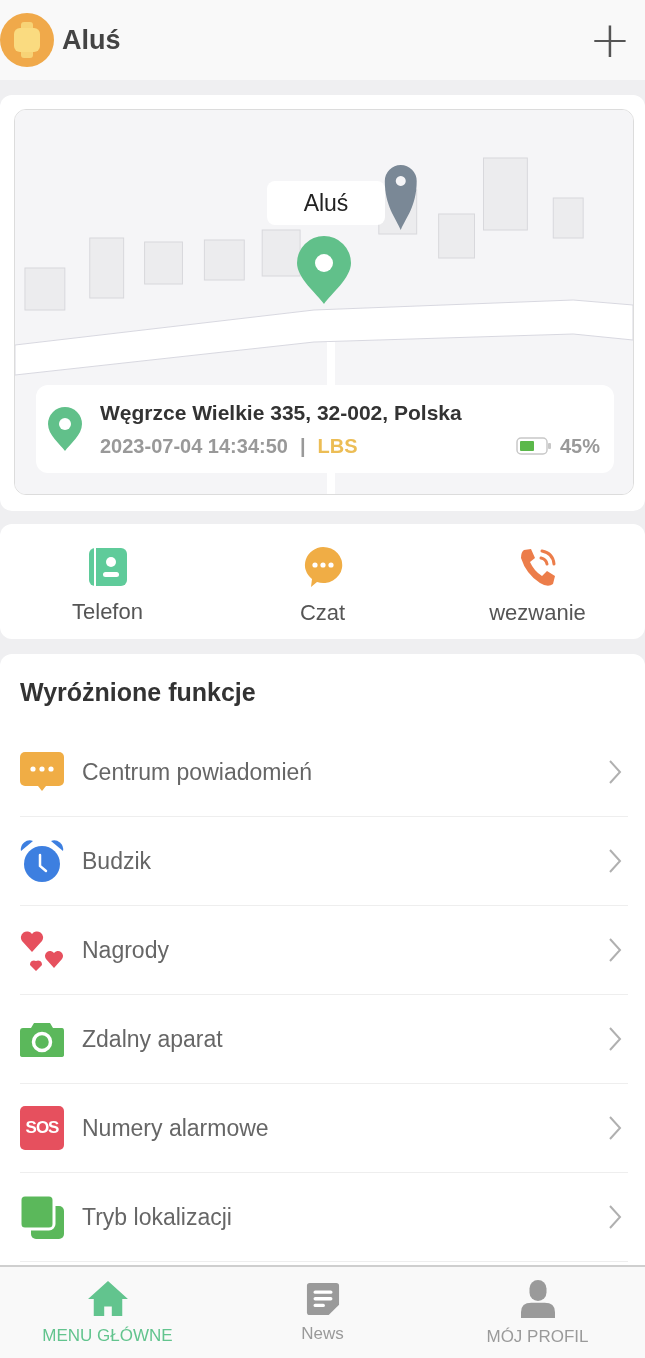 The height and width of the screenshot is (1358, 645). What do you see at coordinates (117, 861) in the screenshot?
I see `feature-label: Budzik` at bounding box center [117, 861].